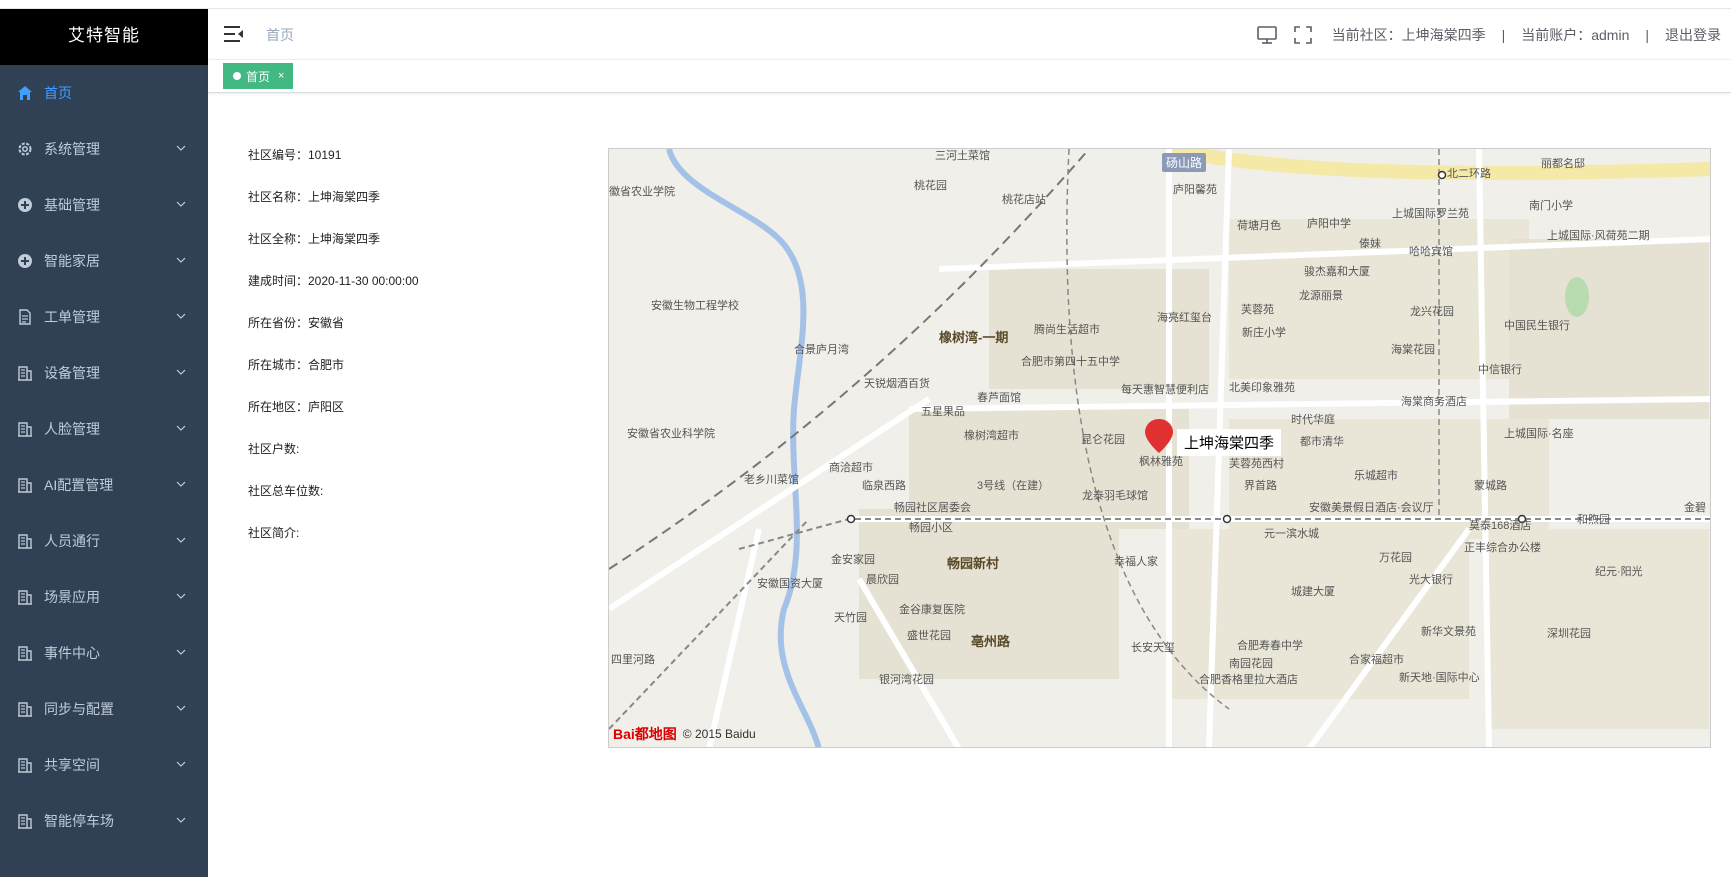  I want to click on gear-icon, so click(25, 149).